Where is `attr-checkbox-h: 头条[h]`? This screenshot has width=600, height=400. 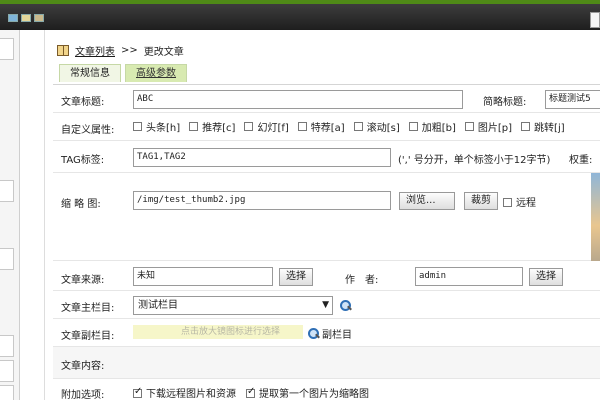 attr-checkbox-h: 头条[h] is located at coordinates (156, 126).